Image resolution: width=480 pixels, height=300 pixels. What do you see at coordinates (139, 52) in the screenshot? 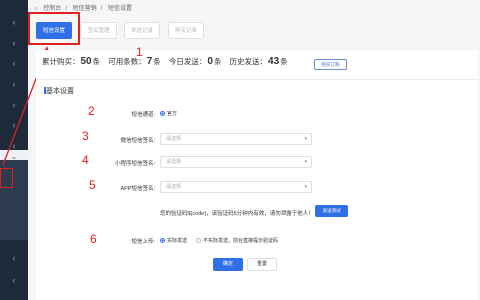
I see `annotation-number: 1` at bounding box center [139, 52].